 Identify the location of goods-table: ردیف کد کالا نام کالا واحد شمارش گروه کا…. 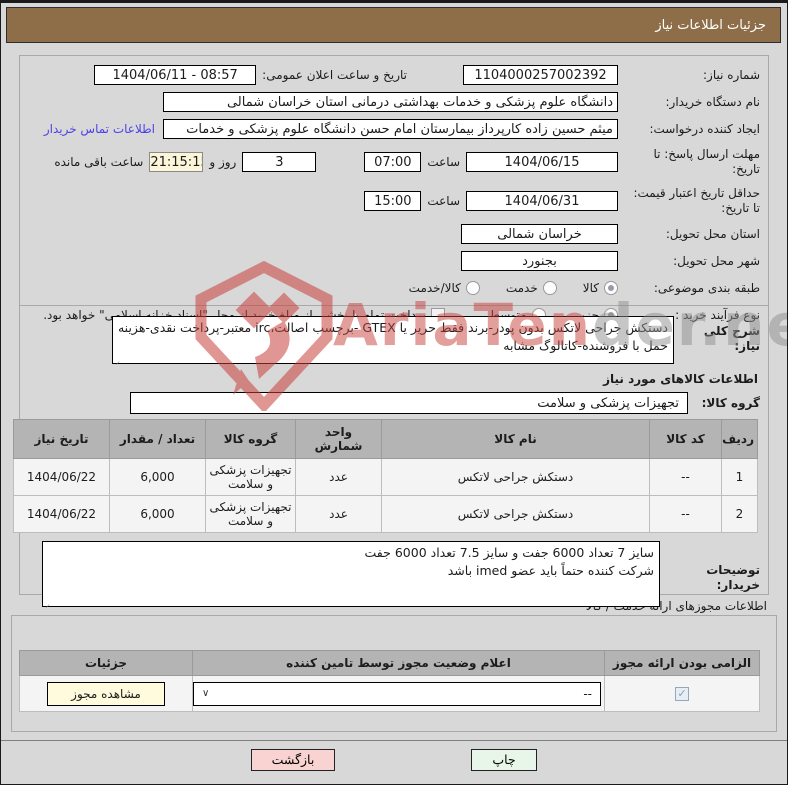
(385, 476).